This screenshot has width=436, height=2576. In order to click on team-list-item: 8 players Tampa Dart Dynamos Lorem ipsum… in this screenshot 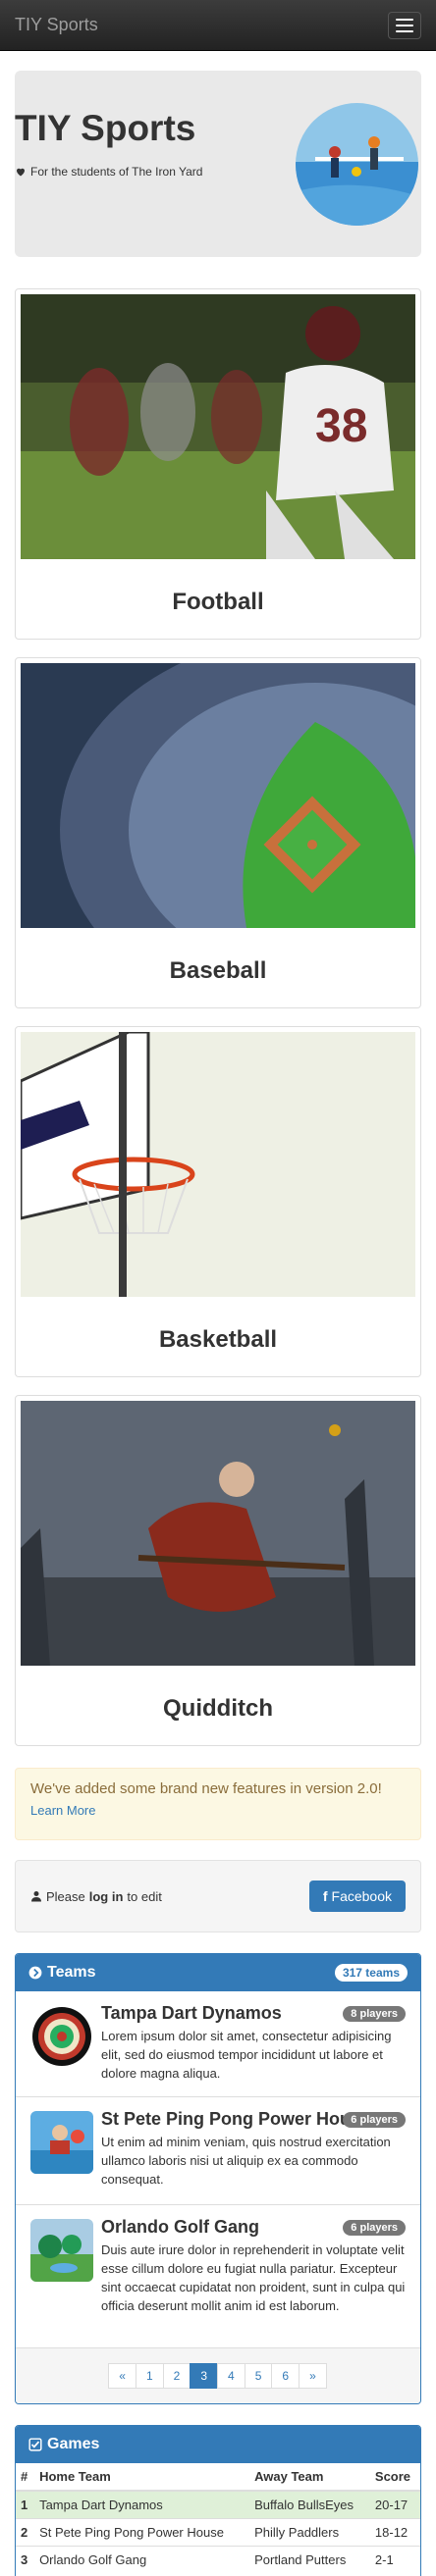, I will do `click(218, 2044)`.